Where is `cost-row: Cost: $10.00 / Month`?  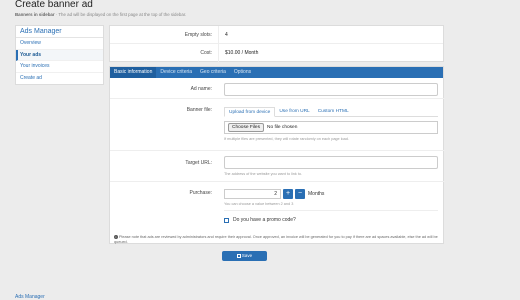 cost-row: Cost: $10.00 / Month is located at coordinates (276, 53).